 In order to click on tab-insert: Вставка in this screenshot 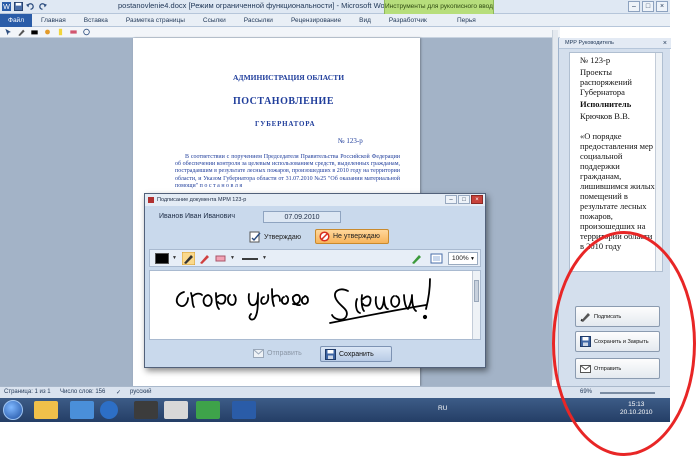, I will do `click(96, 20)`.